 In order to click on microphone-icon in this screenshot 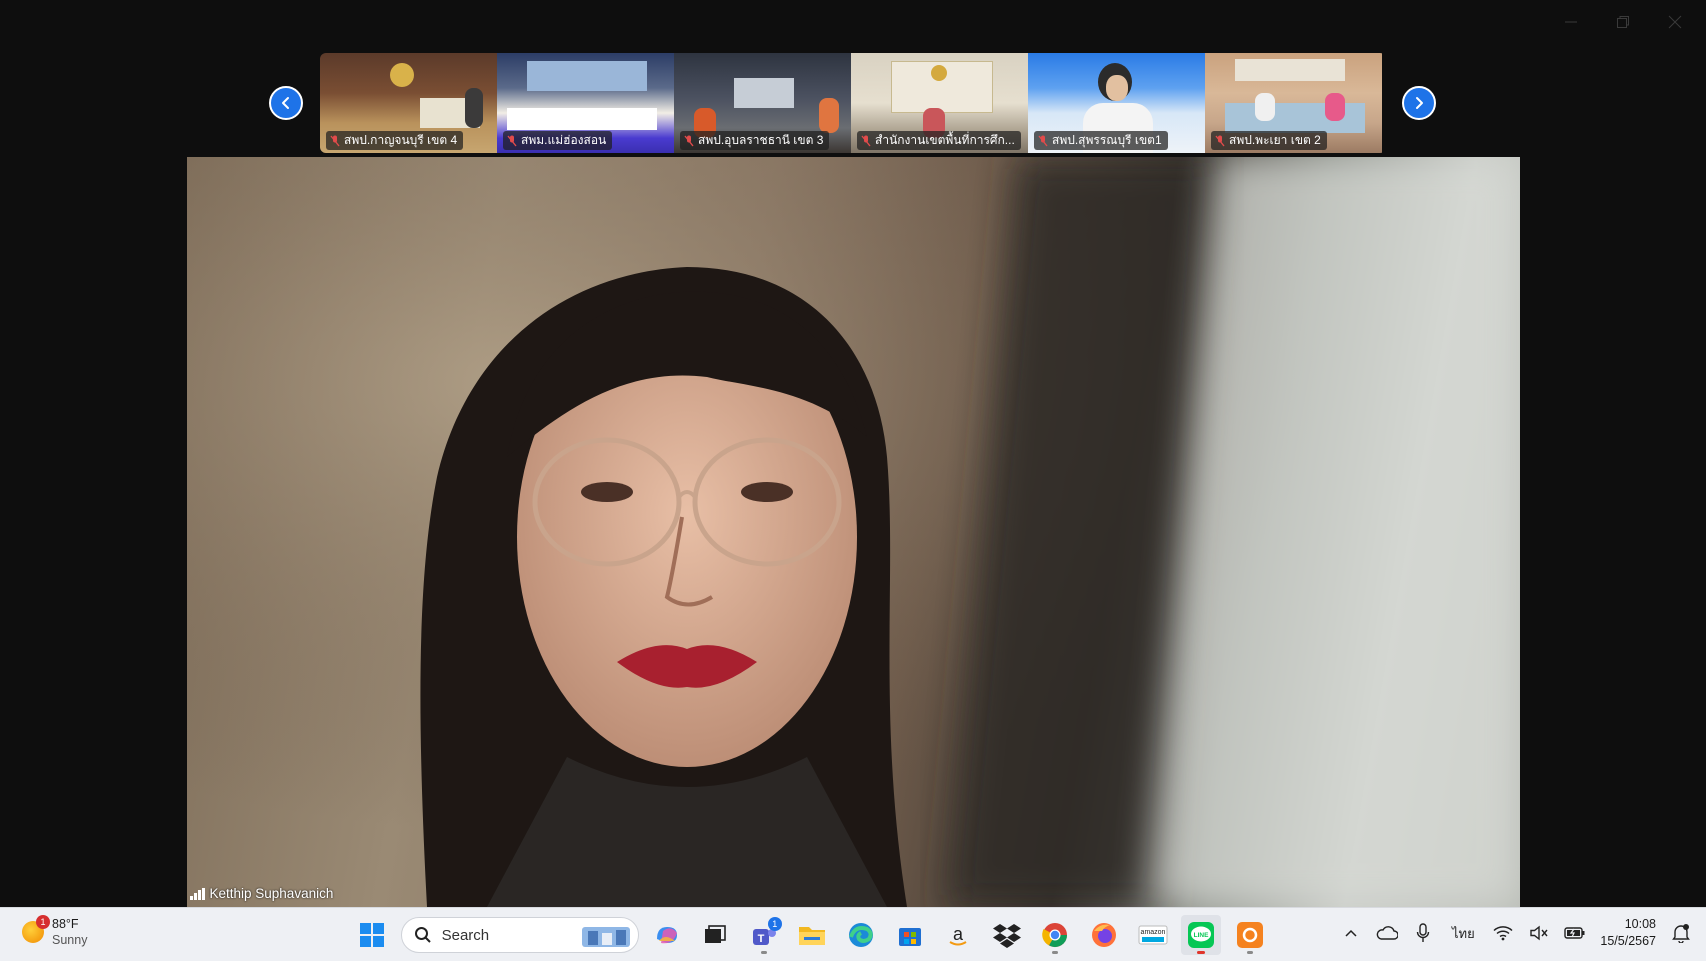, I will do `click(1423, 932)`.